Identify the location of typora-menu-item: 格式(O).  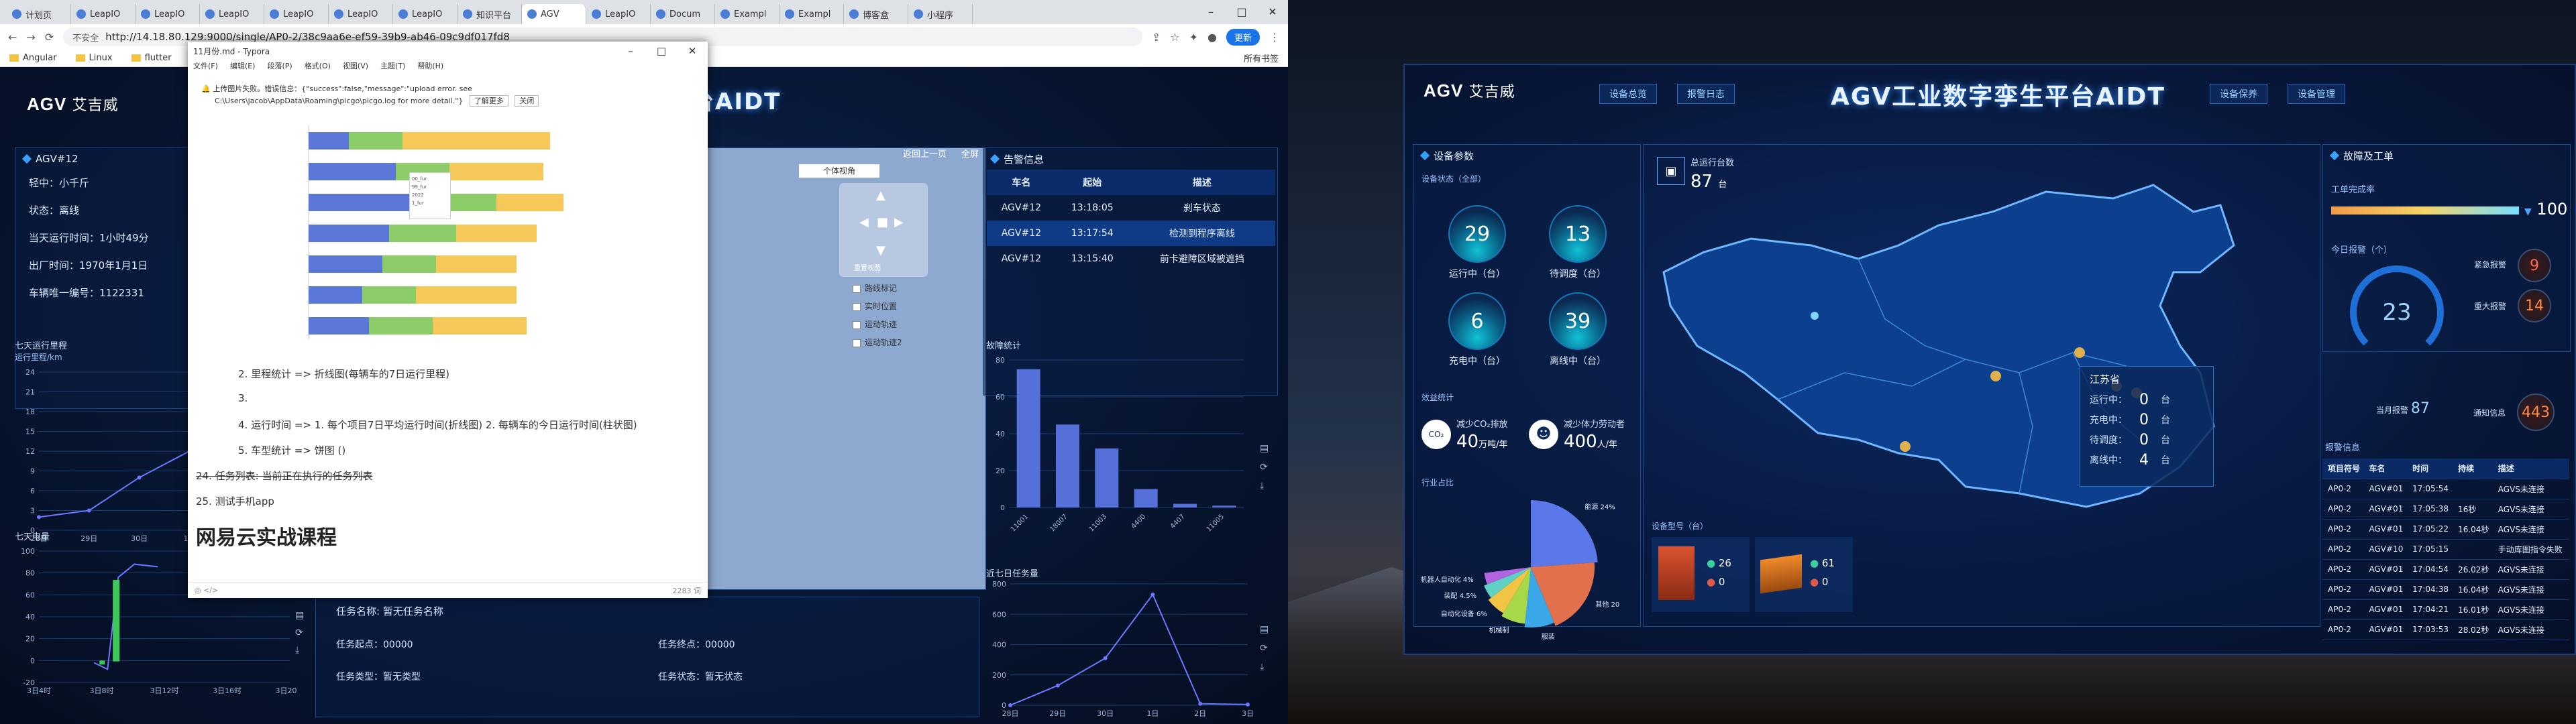
(318, 67).